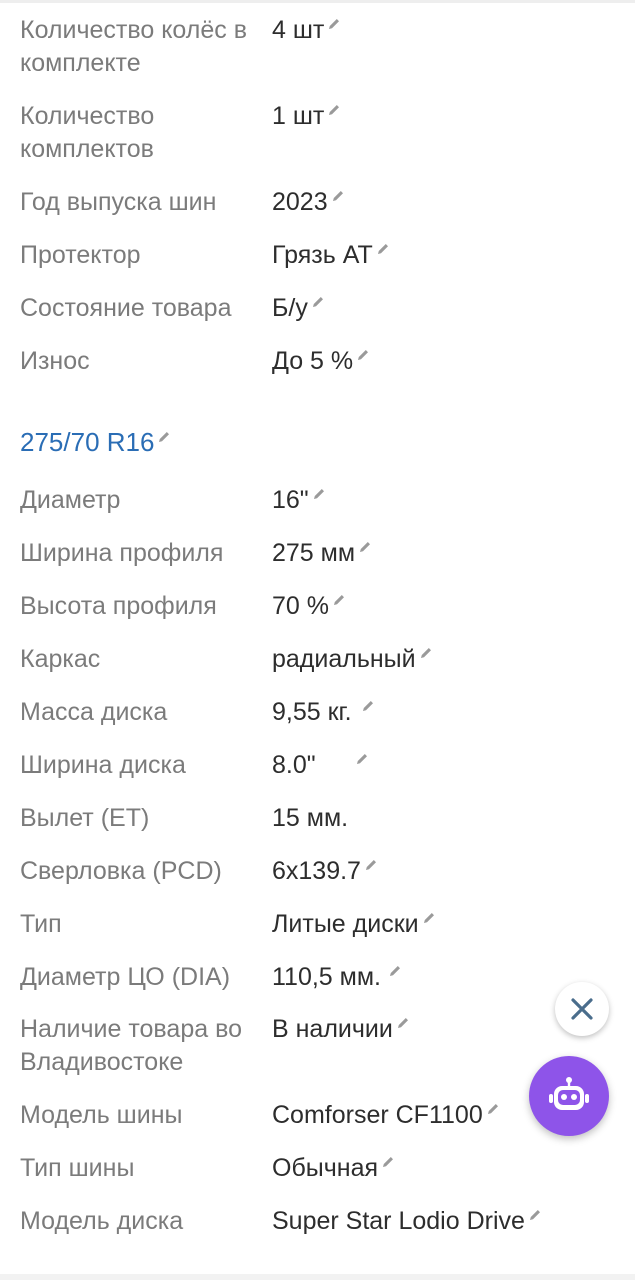  Describe the element at coordinates (320, 765) in the screenshot. I see `spec-value: 8.0"` at that location.